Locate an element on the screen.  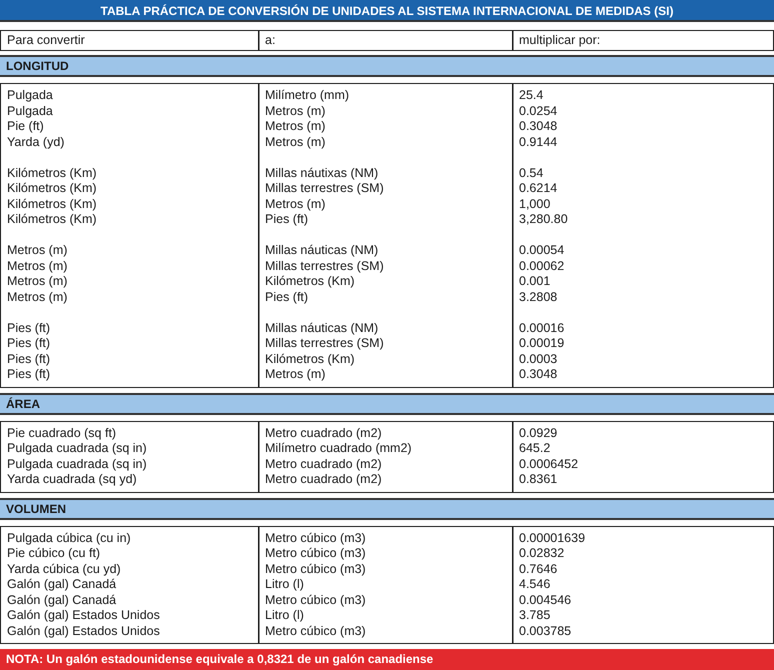
table-cell-text: Milímetro (mm) is located at coordinates (307, 96).